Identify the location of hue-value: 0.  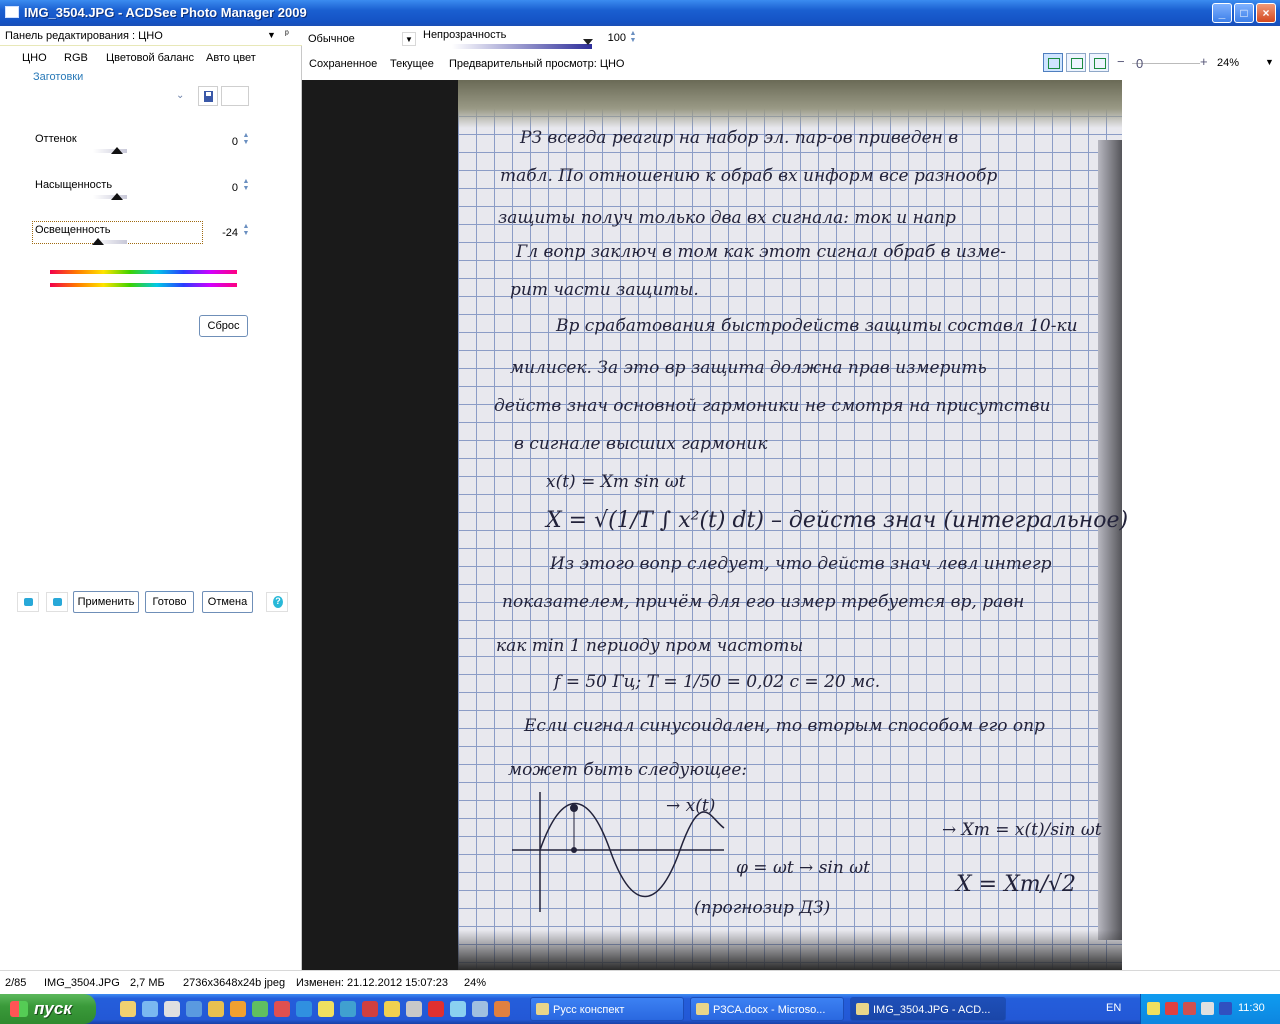
(223, 142).